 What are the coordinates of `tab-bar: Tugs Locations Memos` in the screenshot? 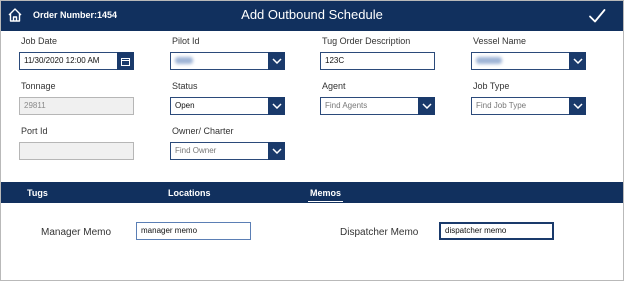 It's located at (312, 192).